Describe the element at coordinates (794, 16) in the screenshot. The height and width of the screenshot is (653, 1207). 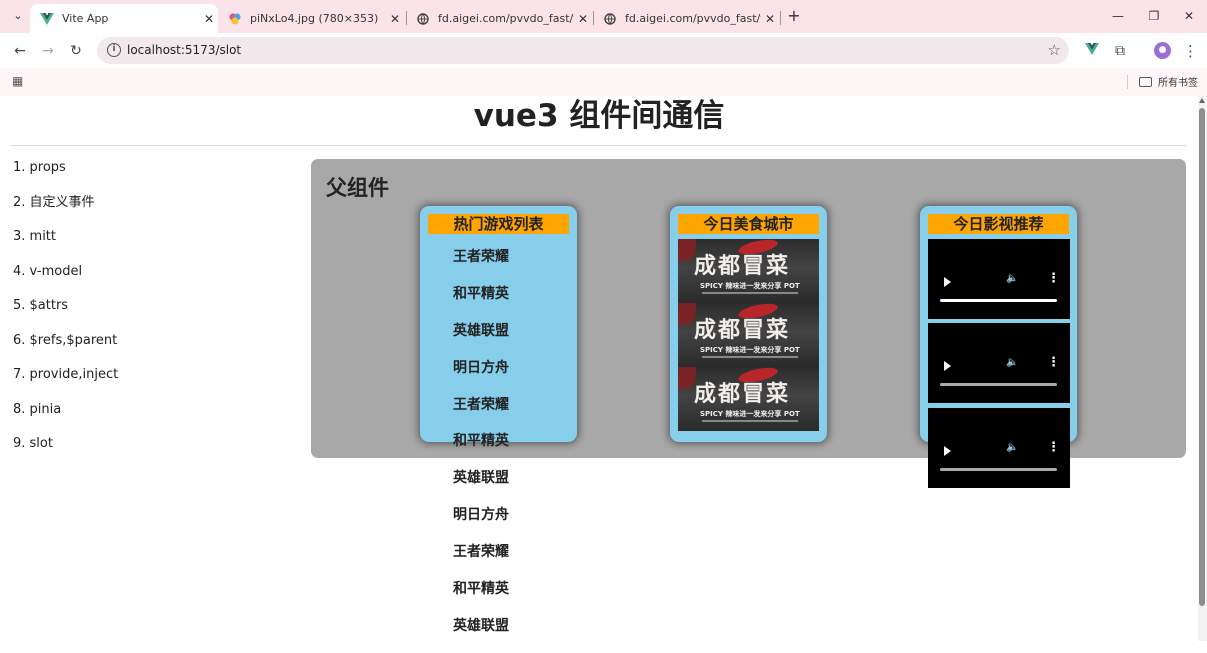
I see `new-tab-icon: +` at that location.